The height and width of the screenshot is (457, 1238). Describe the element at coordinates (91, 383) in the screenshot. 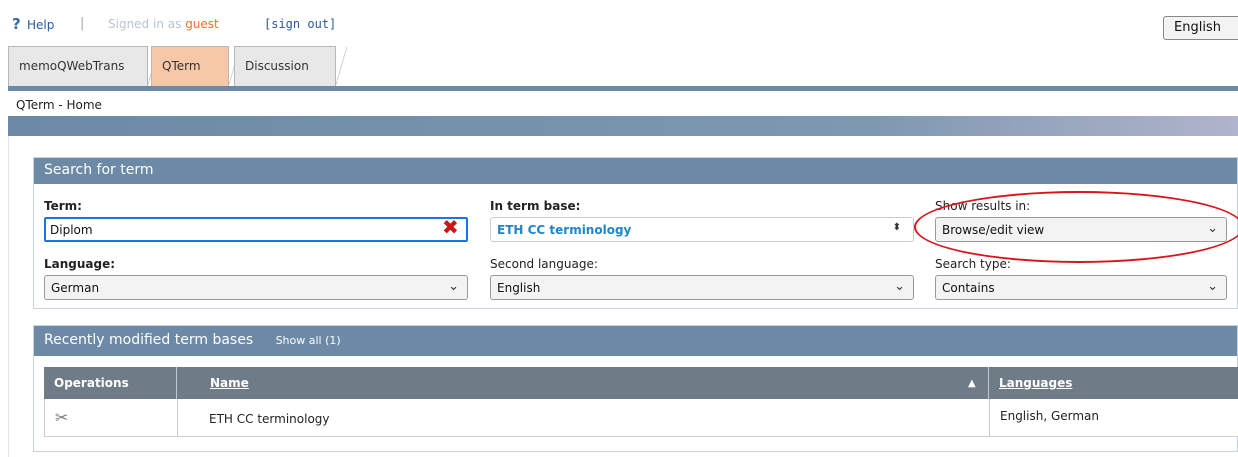

I see `column-operations: Operations` at that location.